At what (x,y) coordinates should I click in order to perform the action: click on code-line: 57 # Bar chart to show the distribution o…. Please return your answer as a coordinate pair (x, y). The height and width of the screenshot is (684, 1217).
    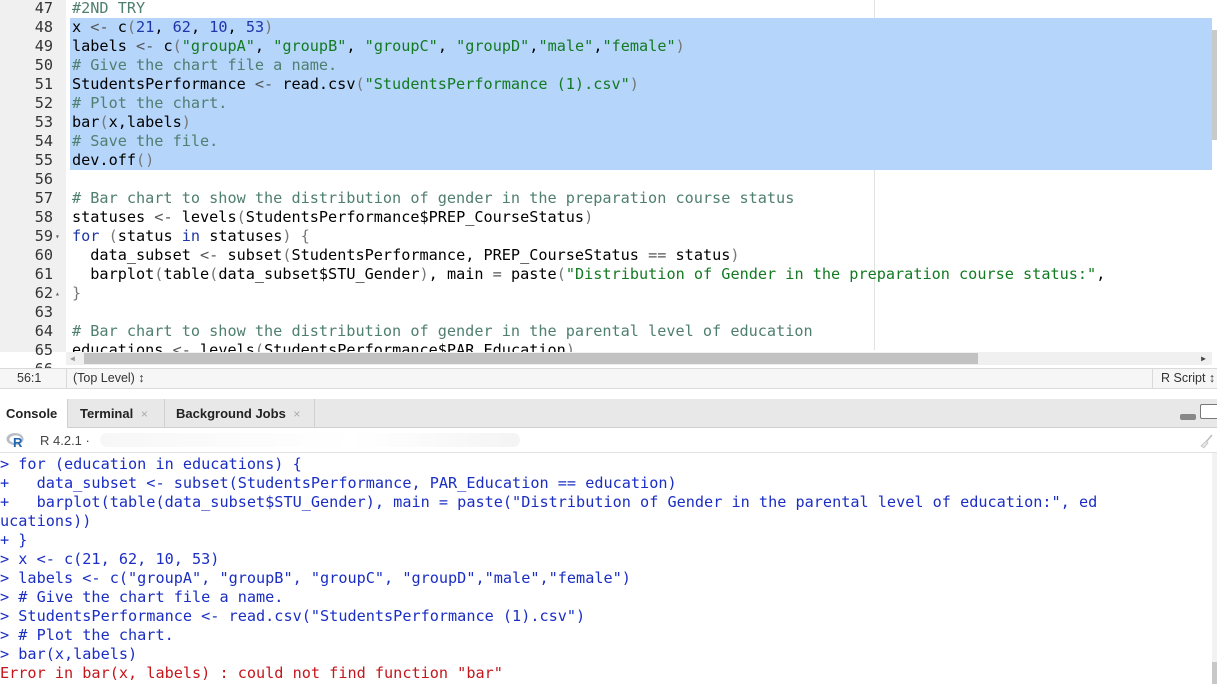
    Looking at the image, I should click on (606, 198).